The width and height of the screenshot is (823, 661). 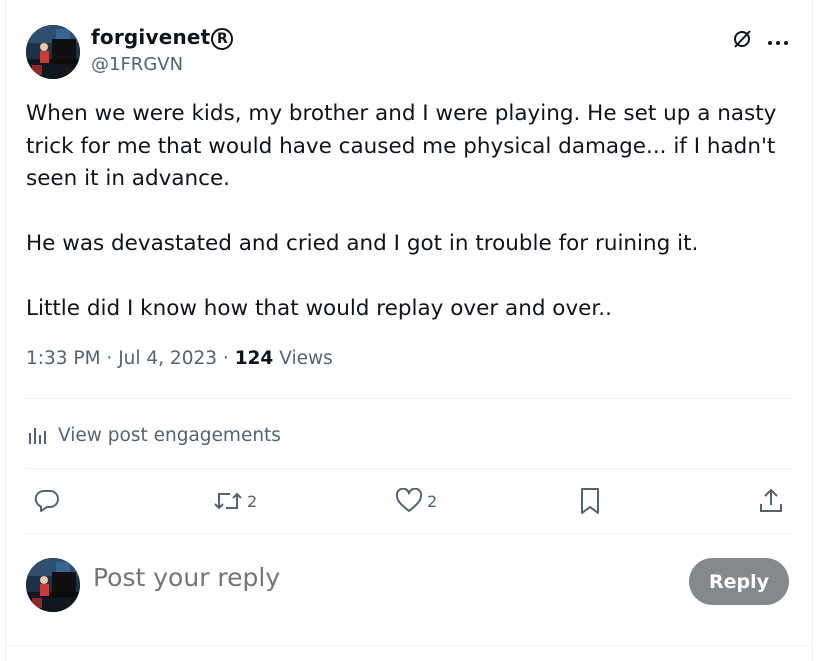 I want to click on author-name: forgivenet R, so click(x=162, y=37).